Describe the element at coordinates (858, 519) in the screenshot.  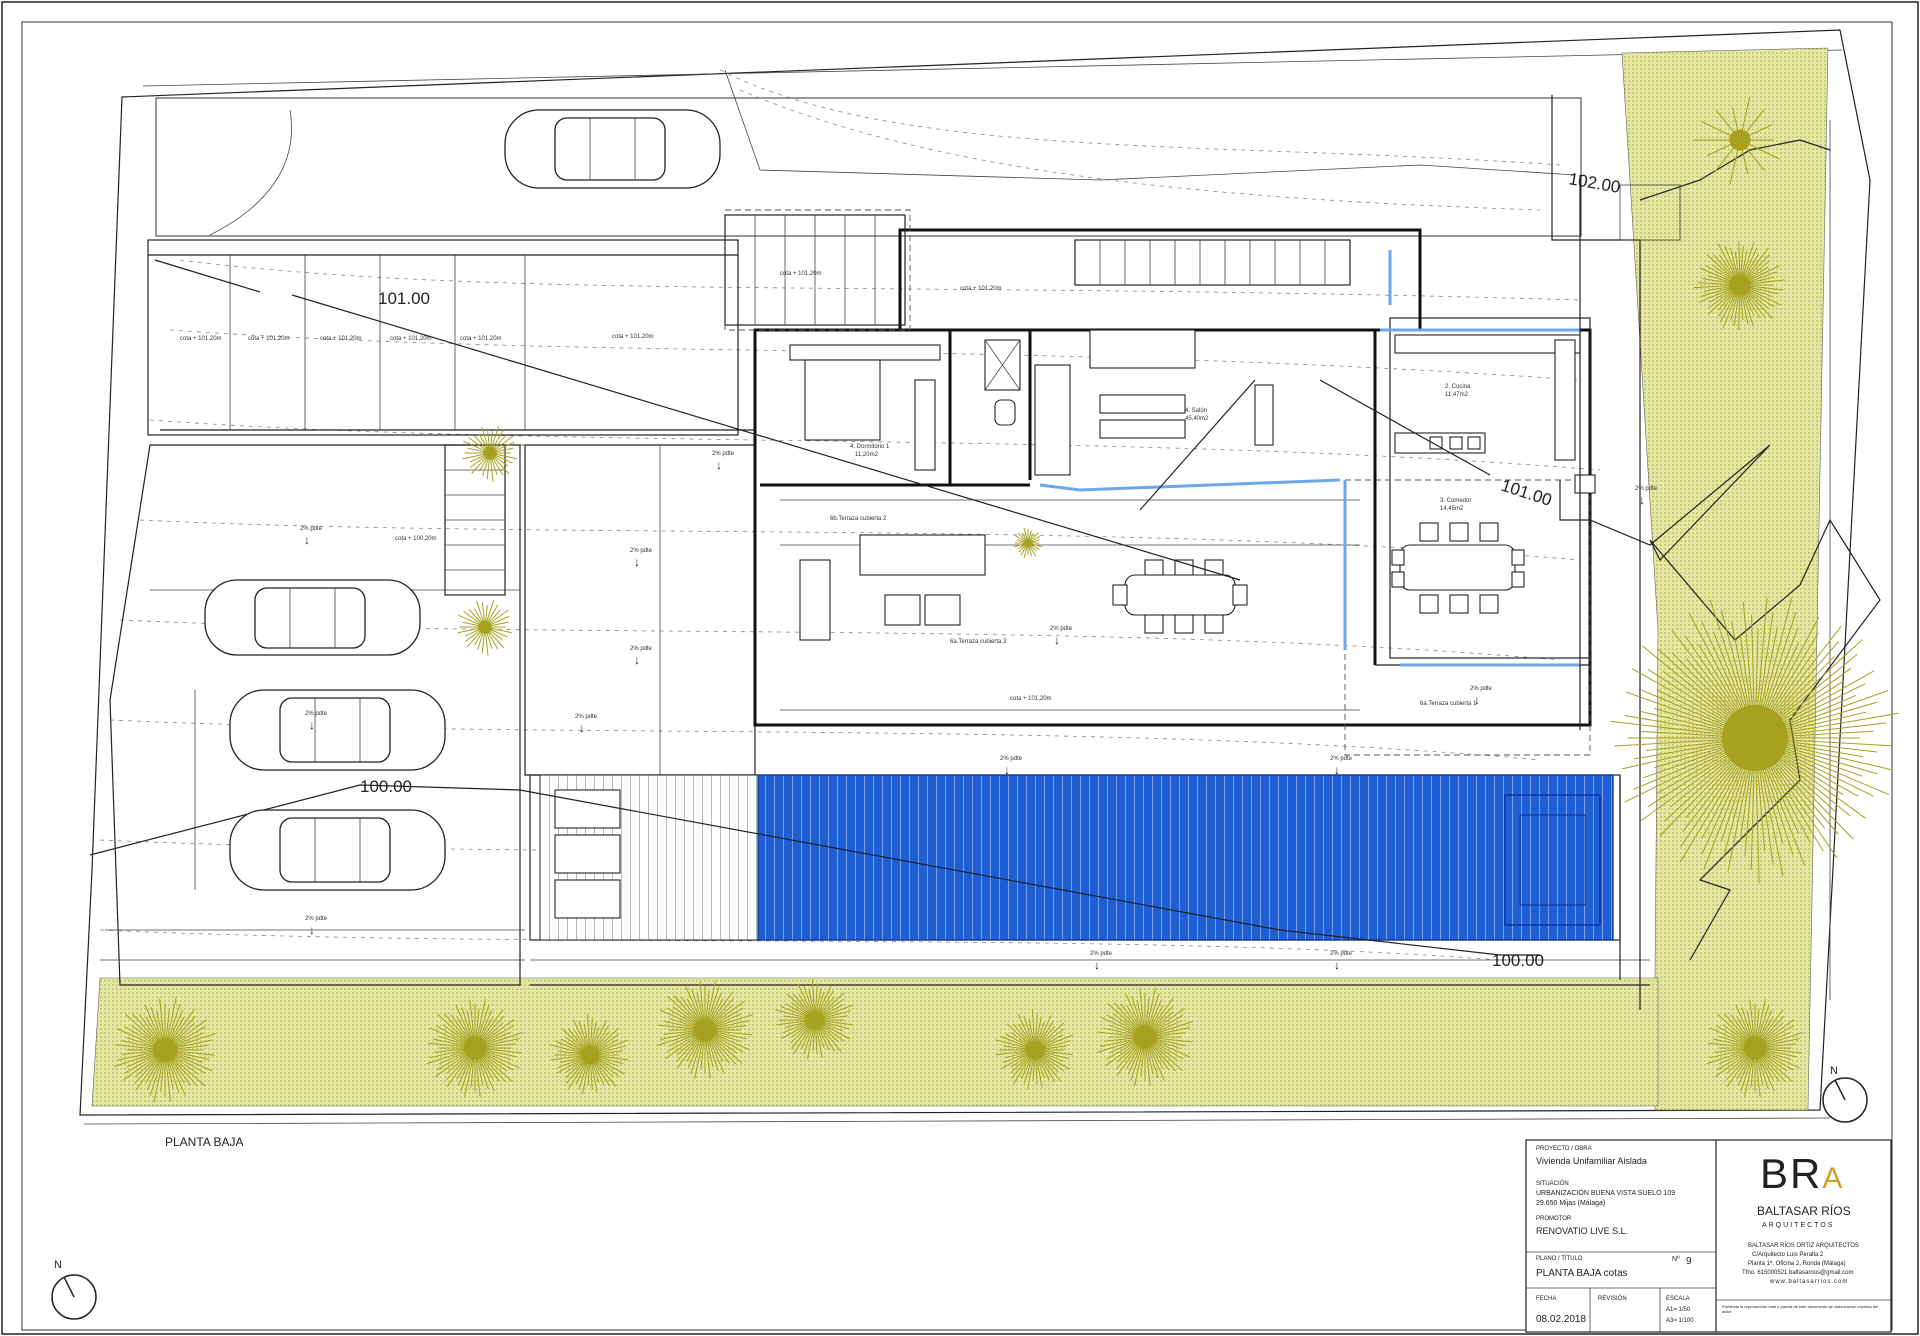
I see `room-terraza-2: 6b.Terraza cubierta 2` at that location.